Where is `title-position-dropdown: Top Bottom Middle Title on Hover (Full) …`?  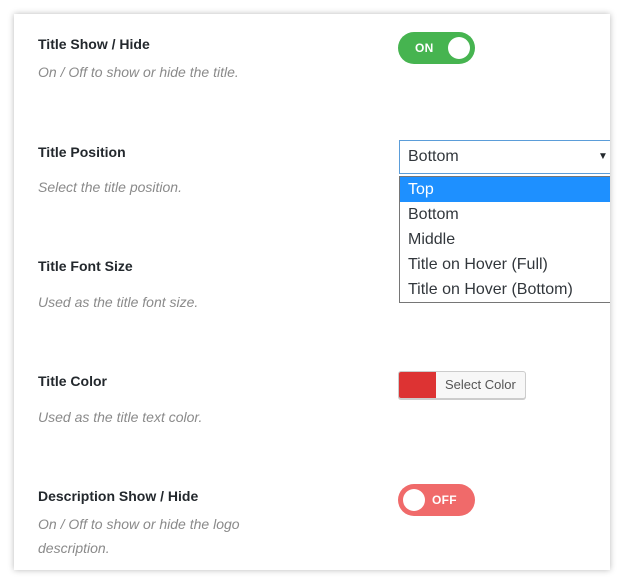 title-position-dropdown: Top Bottom Middle Title on Hover (Full) … is located at coordinates (504, 239).